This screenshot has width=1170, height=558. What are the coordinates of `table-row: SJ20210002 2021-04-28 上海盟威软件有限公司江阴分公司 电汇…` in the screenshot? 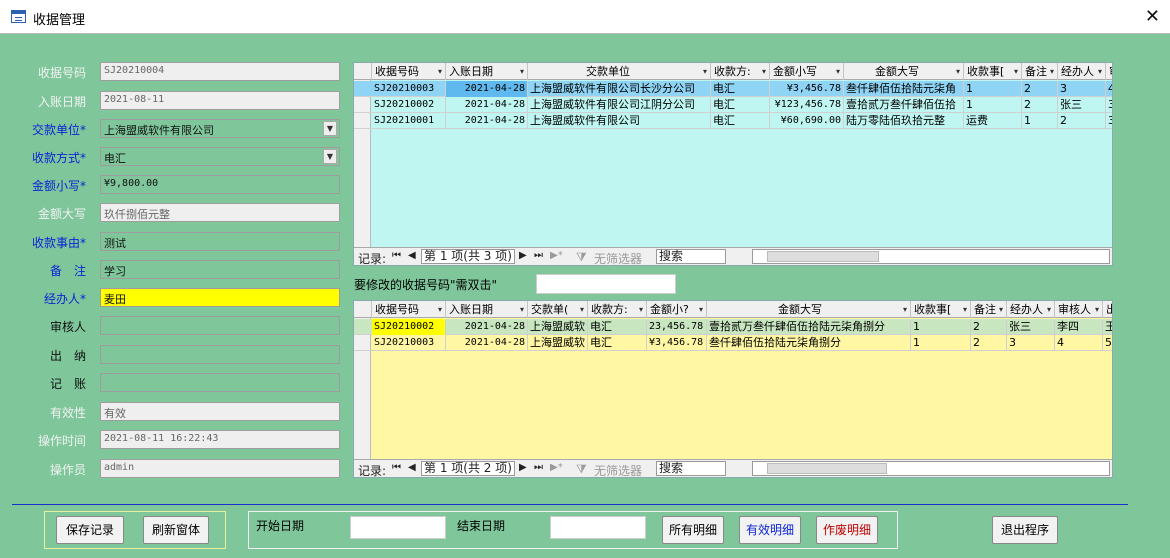 It's located at (733, 105).